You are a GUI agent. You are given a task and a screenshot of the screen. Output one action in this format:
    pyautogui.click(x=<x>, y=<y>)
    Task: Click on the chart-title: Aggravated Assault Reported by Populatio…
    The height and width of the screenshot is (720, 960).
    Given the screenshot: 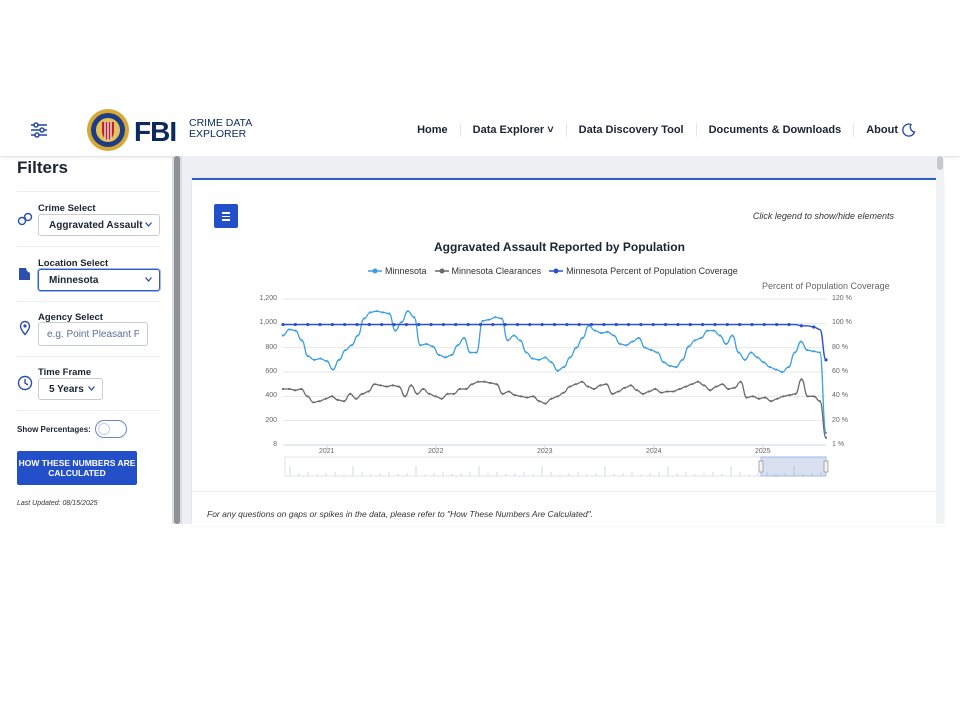 What is the action you would take?
    pyautogui.click(x=559, y=247)
    